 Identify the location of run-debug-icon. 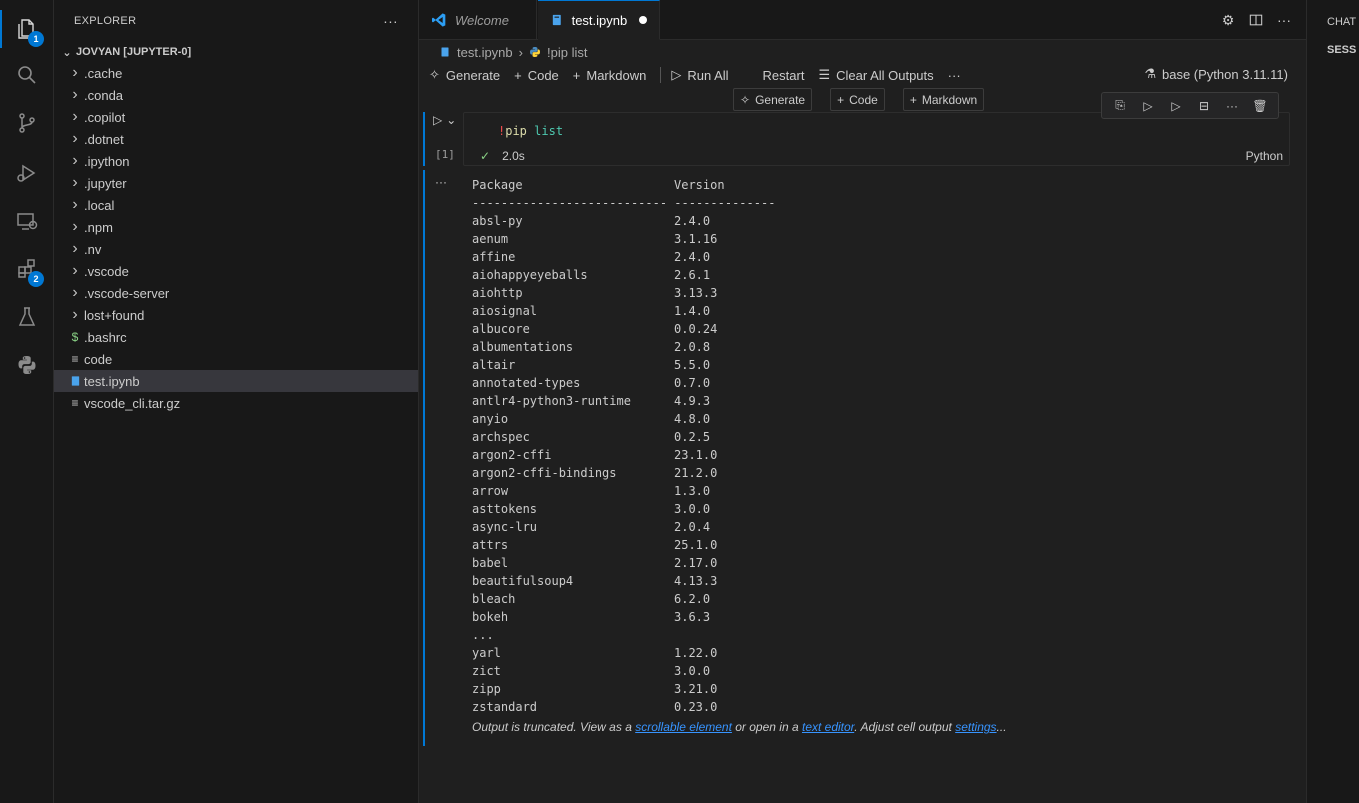
(27, 173).